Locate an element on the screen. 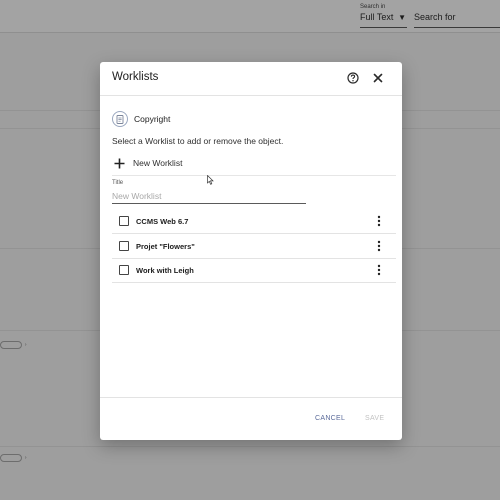  document-icon is located at coordinates (120, 119).